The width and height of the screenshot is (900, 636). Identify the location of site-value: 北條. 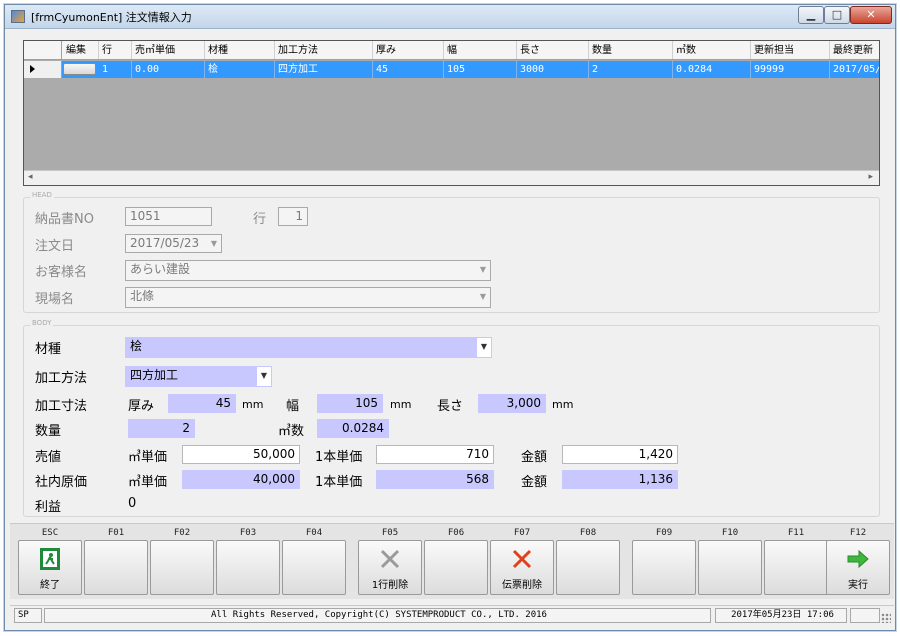
(142, 296).